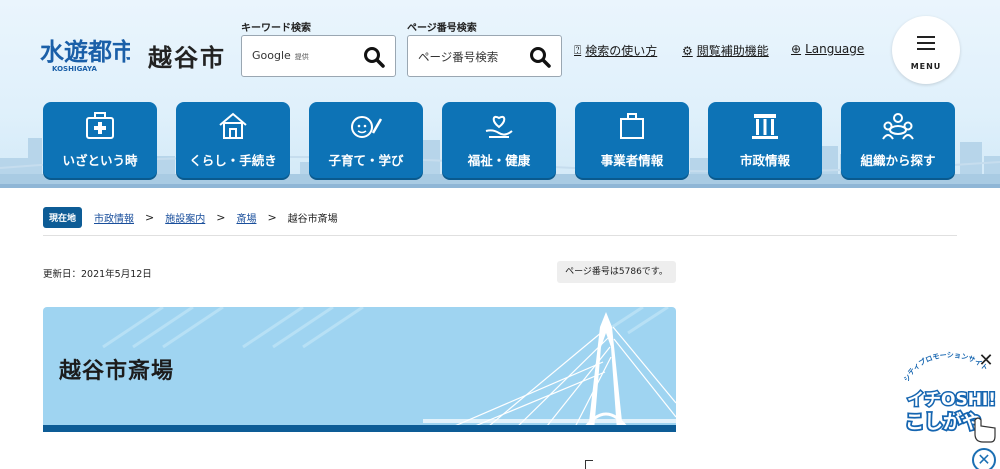  I want to click on nav-living-procedures: くらし・手続き, so click(233, 140).